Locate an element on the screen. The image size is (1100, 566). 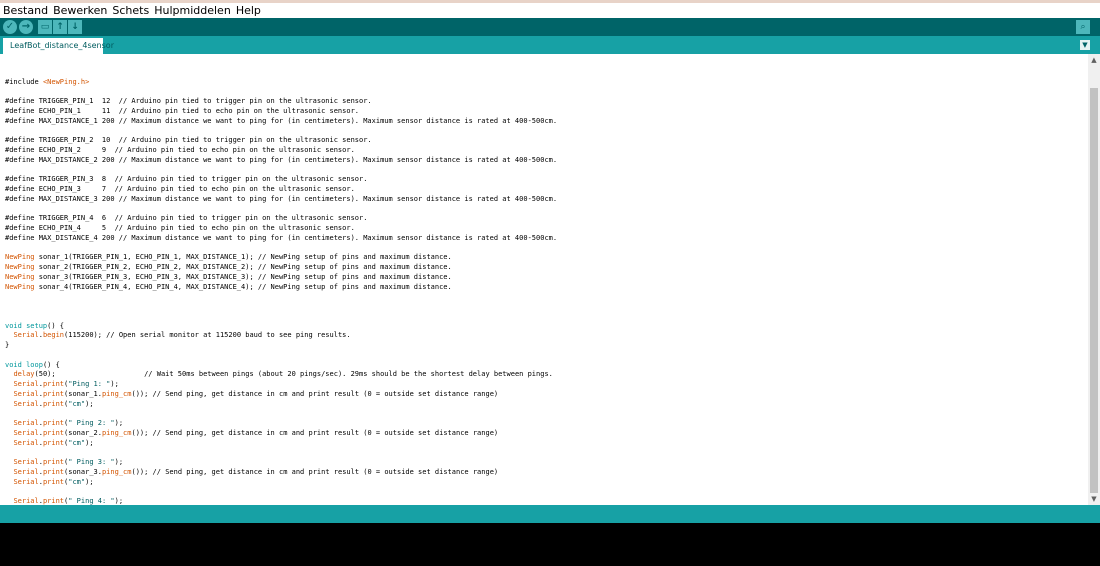
serial-monitor-button: ⌕ is located at coordinates (1083, 27).